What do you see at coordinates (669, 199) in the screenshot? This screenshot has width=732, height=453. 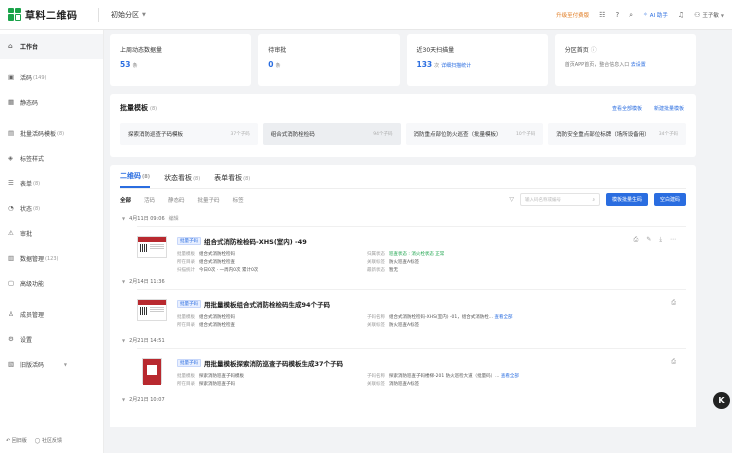 I see `new-code-button: 空白建码` at bounding box center [669, 199].